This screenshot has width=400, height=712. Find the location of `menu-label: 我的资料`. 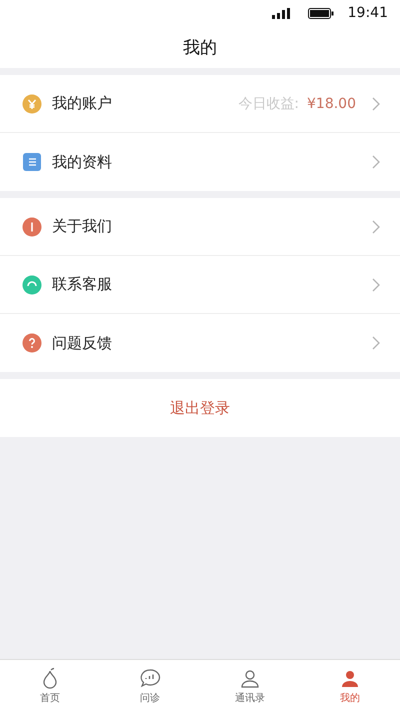

menu-label: 我的资料 is located at coordinates (82, 162).